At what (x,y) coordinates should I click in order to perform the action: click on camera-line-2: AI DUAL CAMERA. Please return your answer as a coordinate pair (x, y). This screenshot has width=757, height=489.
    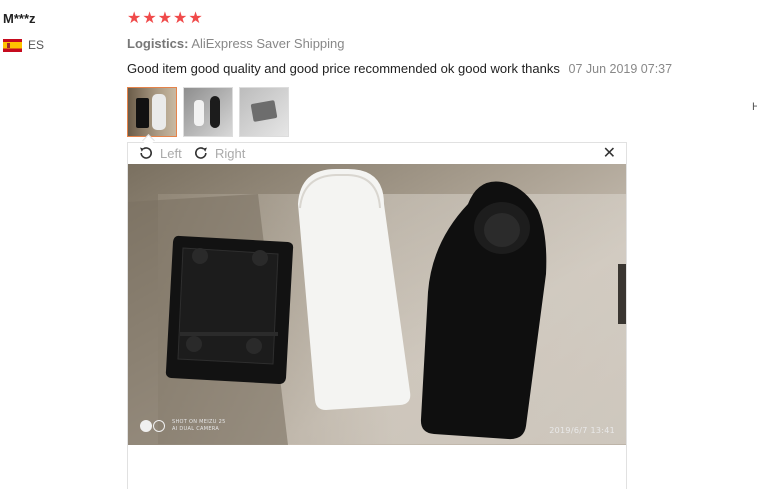
    Looking at the image, I should click on (196, 429).